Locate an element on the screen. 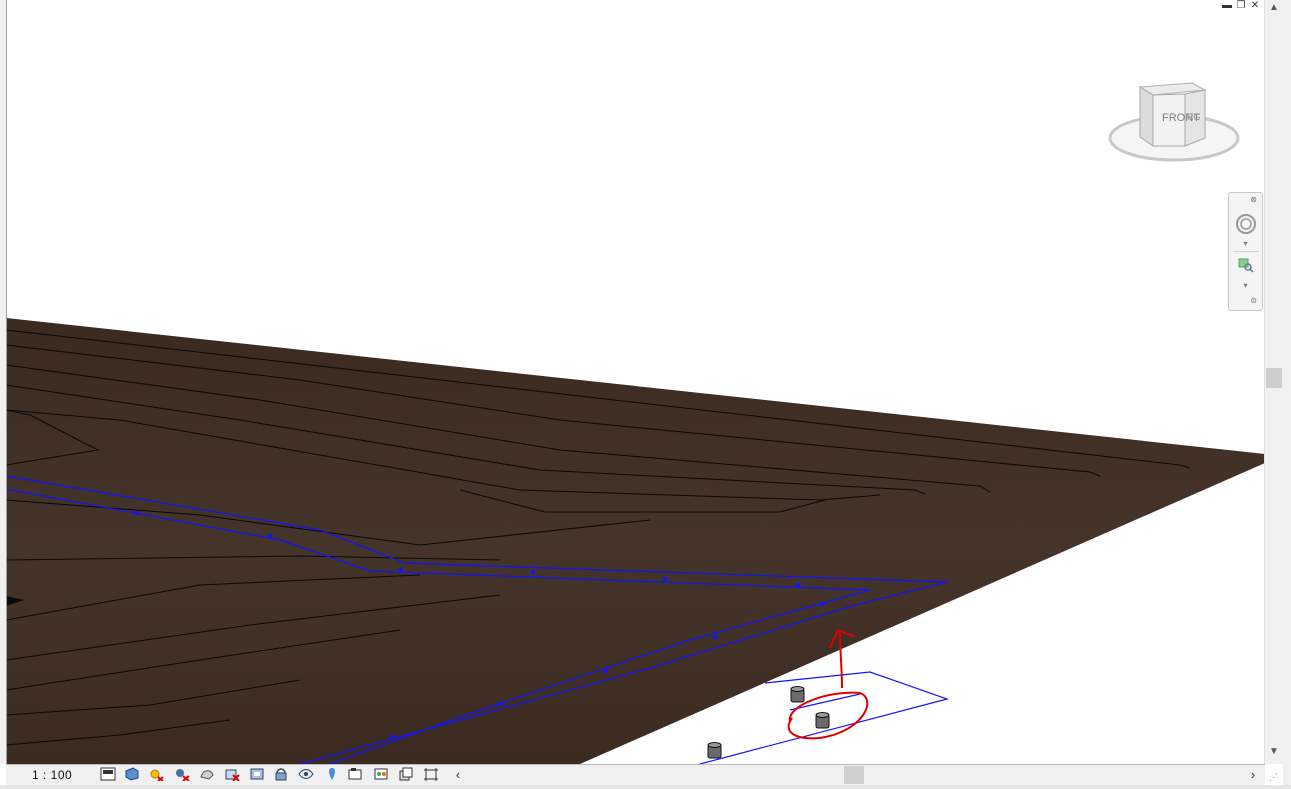 The width and height of the screenshot is (1291, 789). view-control-bar: 1 : 100 ‹ › is located at coordinates (635, 774).